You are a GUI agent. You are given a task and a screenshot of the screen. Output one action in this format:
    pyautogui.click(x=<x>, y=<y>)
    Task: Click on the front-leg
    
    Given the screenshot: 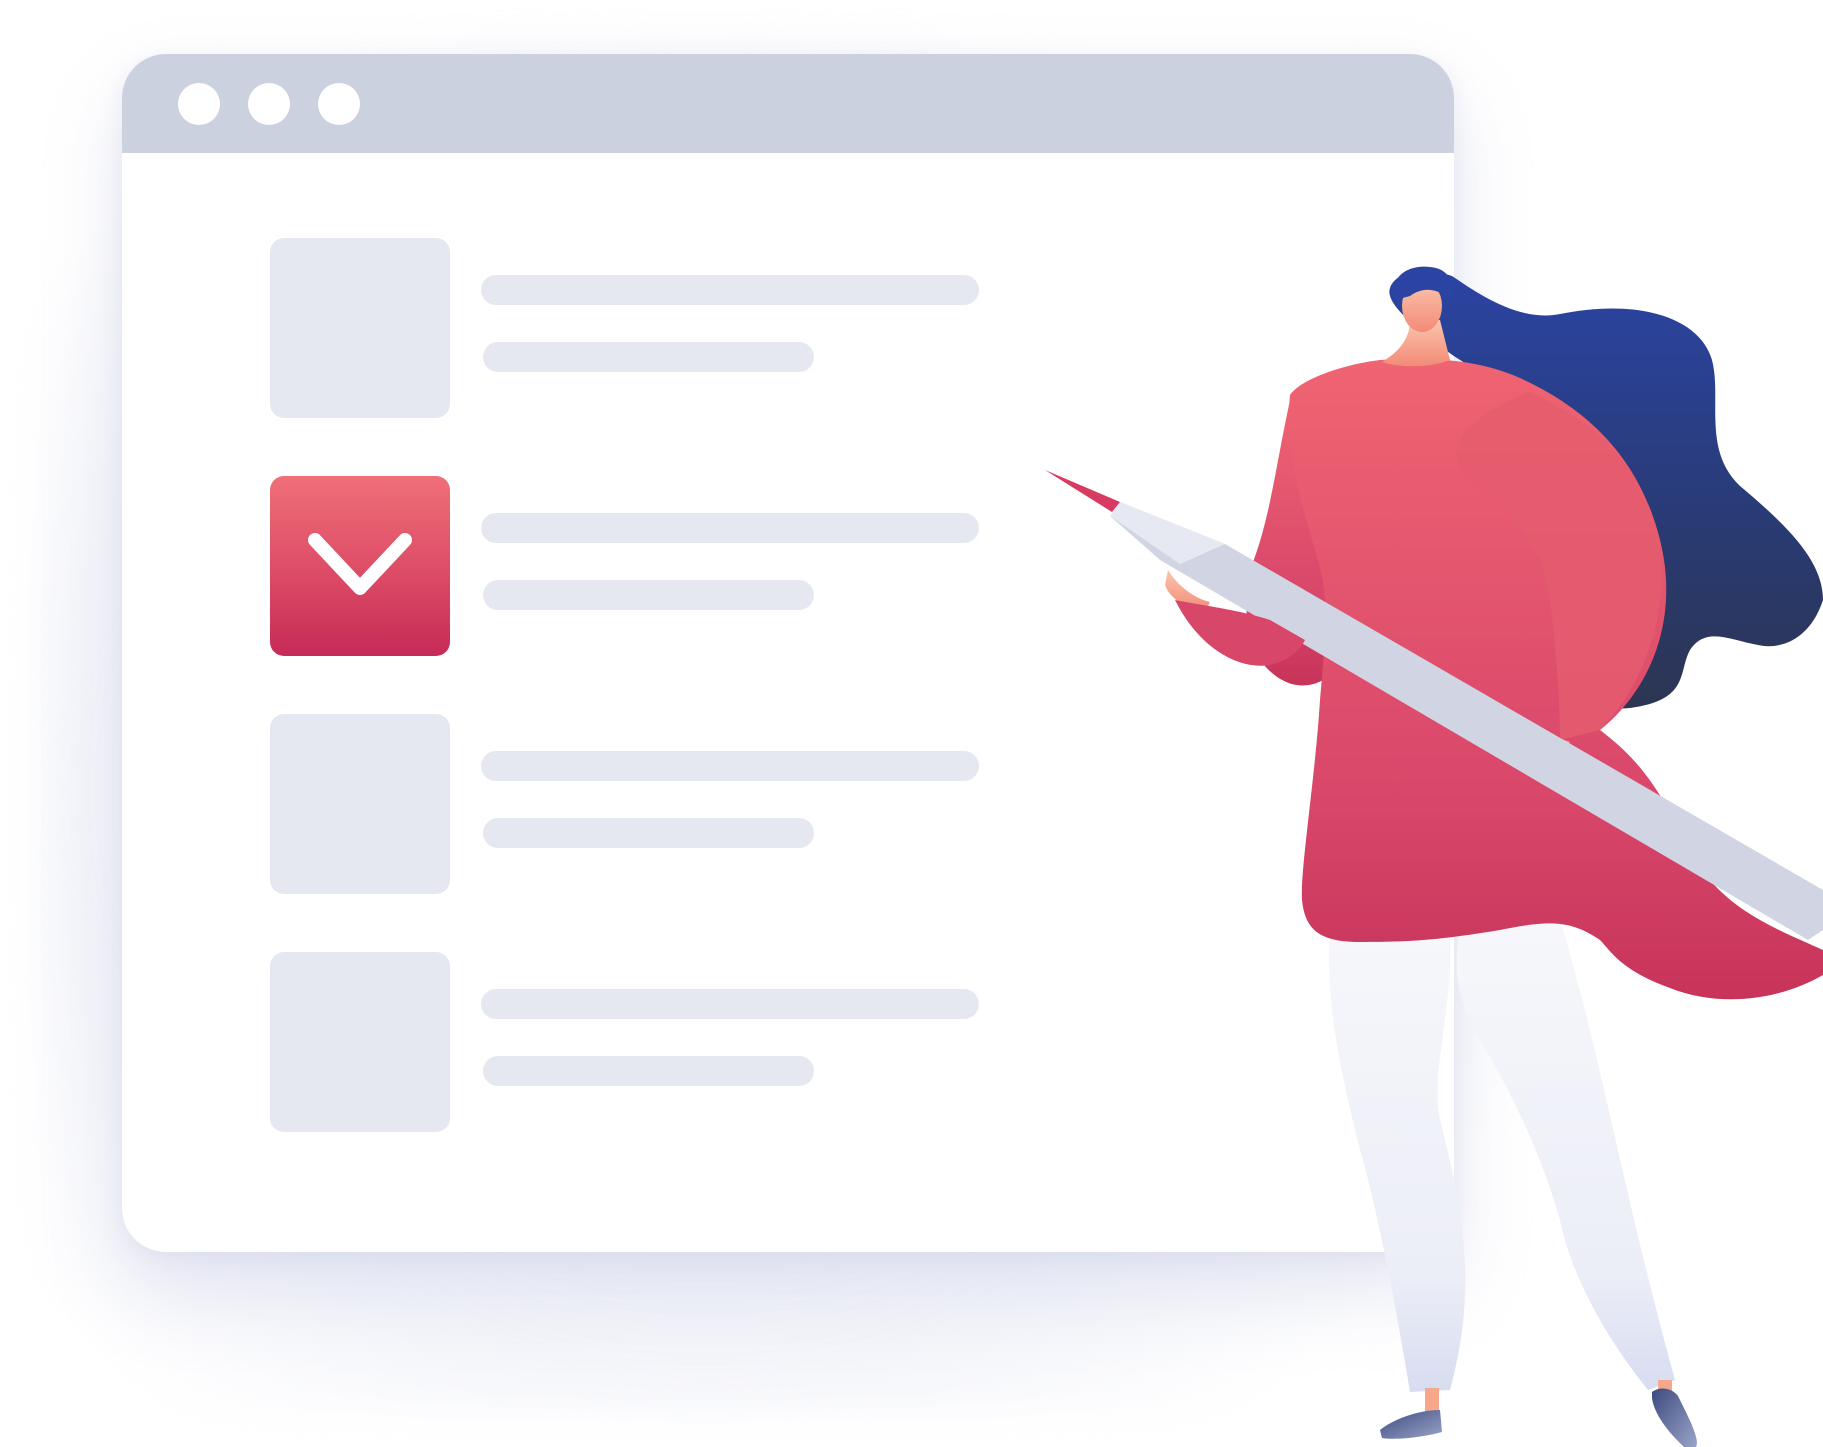 What is the action you would take?
    pyautogui.click(x=1397, y=1161)
    